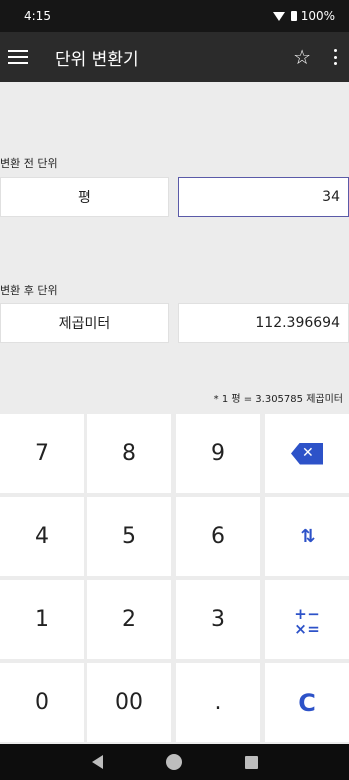 The height and width of the screenshot is (780, 349). I want to click on key-4: 4, so click(42, 536).